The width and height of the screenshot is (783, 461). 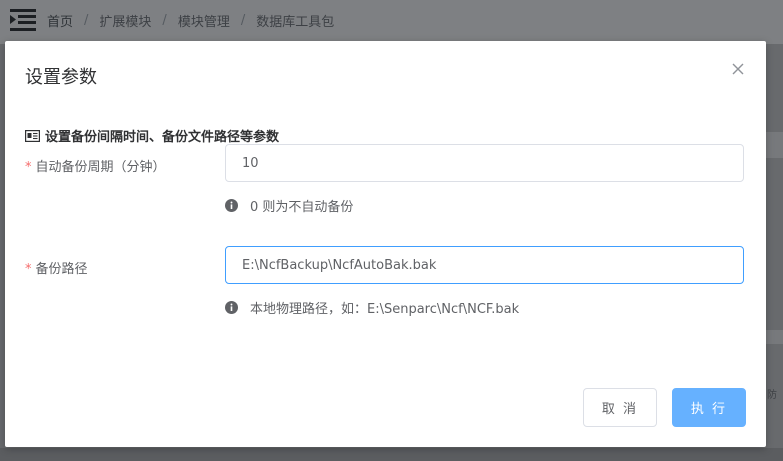 I want to click on backup-period-hint: 0 则为不自动备份, so click(x=289, y=205).